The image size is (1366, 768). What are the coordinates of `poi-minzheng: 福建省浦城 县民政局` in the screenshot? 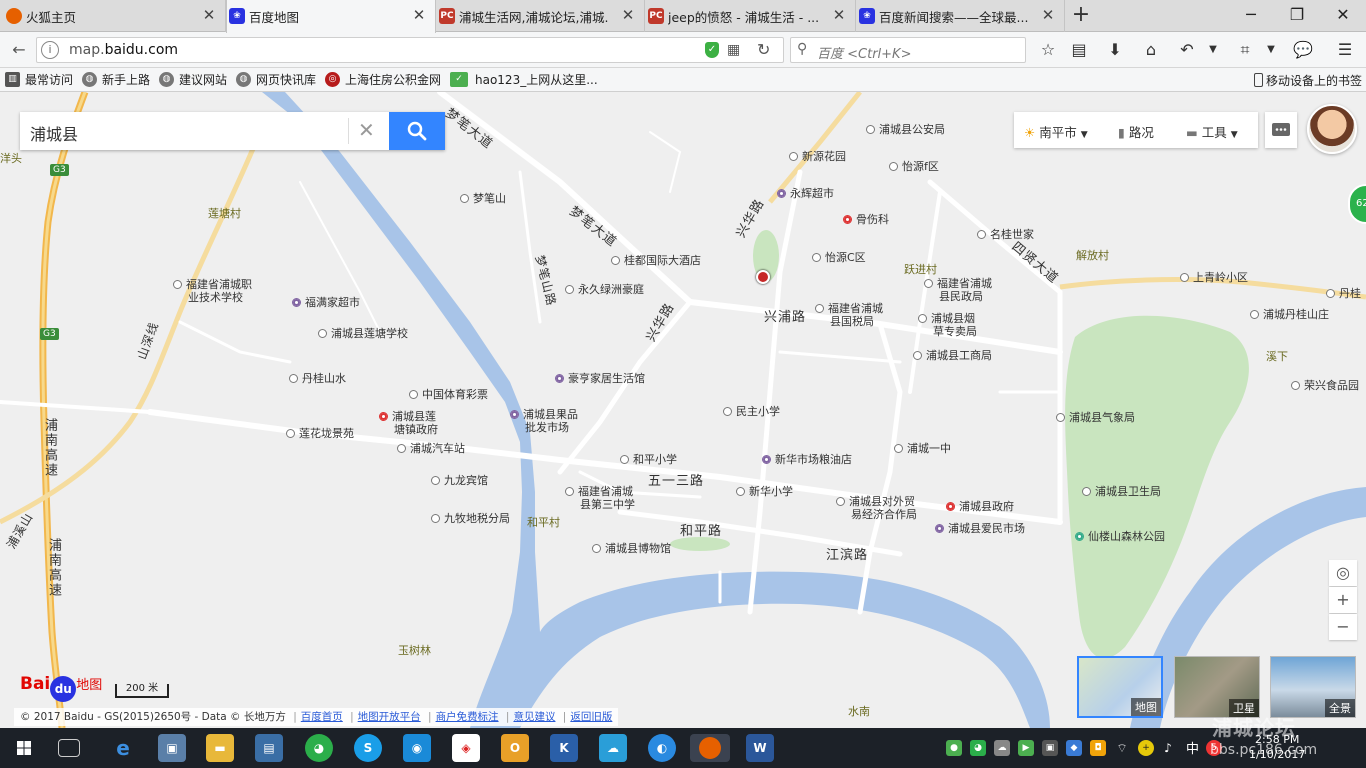 It's located at (958, 290).